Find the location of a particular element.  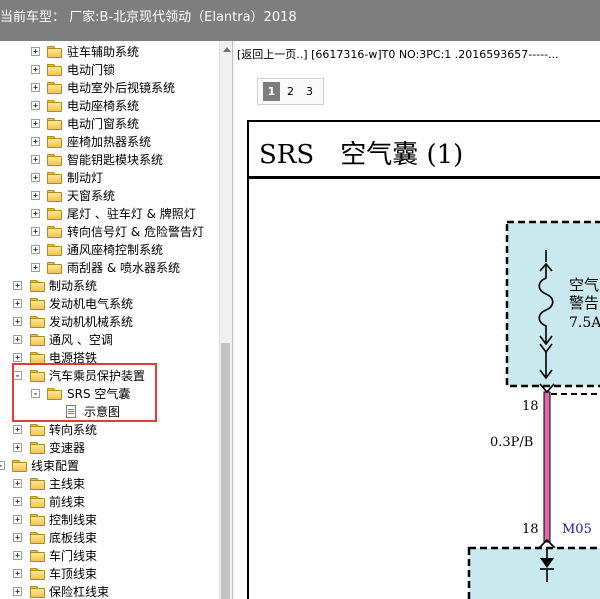

wiring-diagram: 空气 警告 7.5A 18 0.3P/B 18 M05 is located at coordinates (533, 409).